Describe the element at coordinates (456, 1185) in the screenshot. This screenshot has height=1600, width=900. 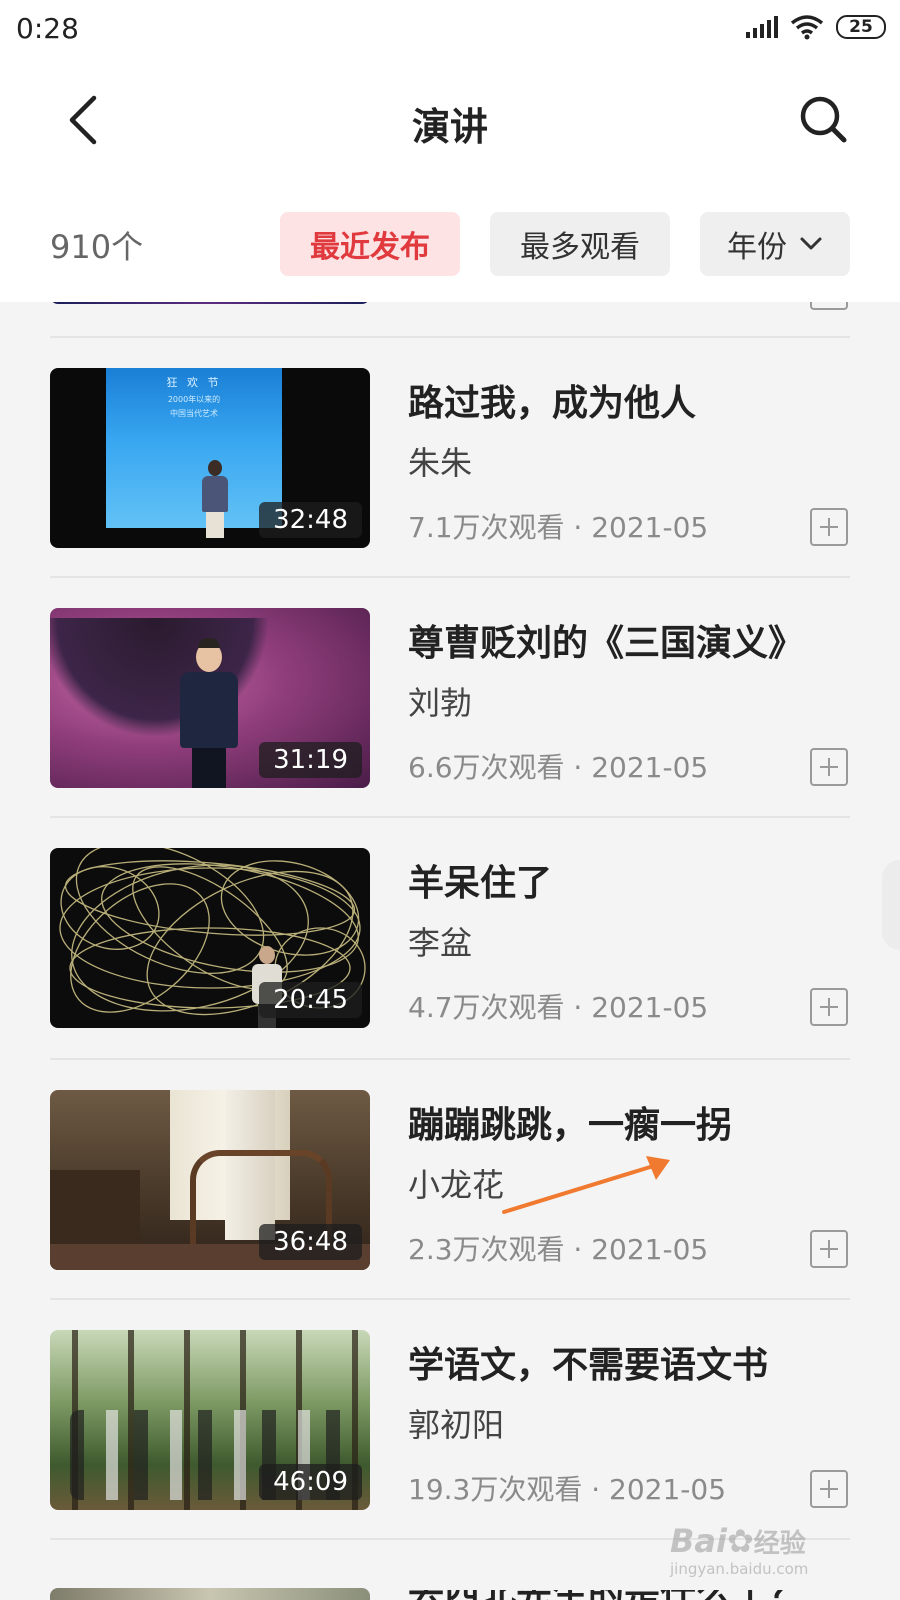
I see `video-author: 小龙花` at that location.